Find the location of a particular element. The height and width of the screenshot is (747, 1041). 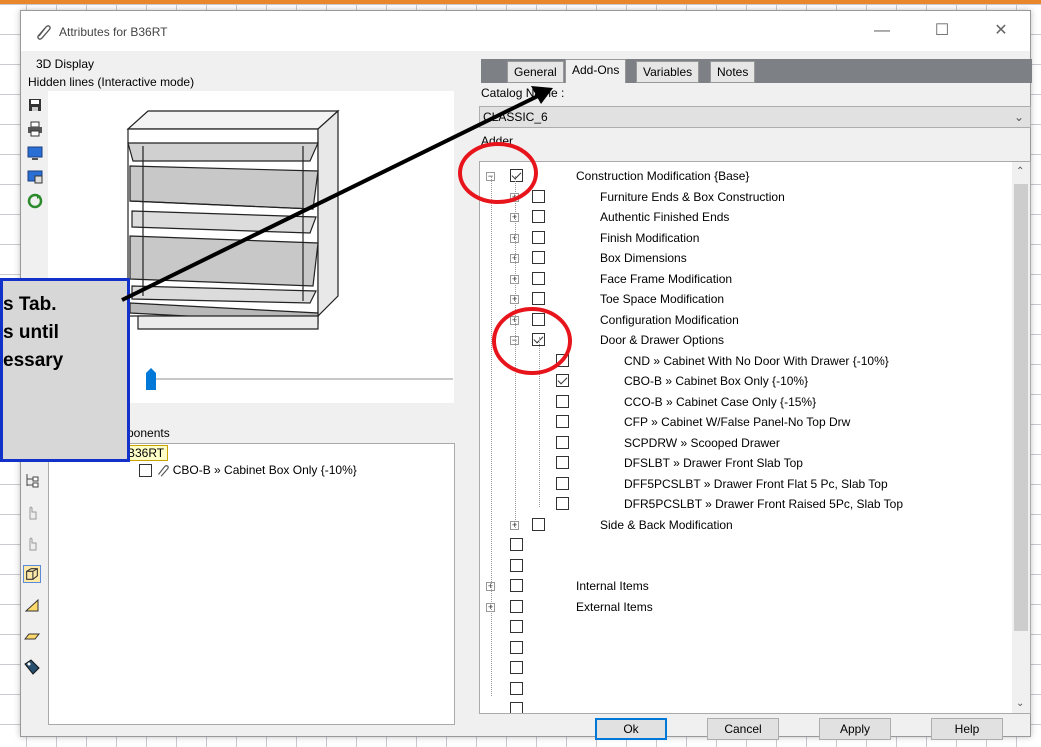

tab-variables: Variables is located at coordinates (668, 72).